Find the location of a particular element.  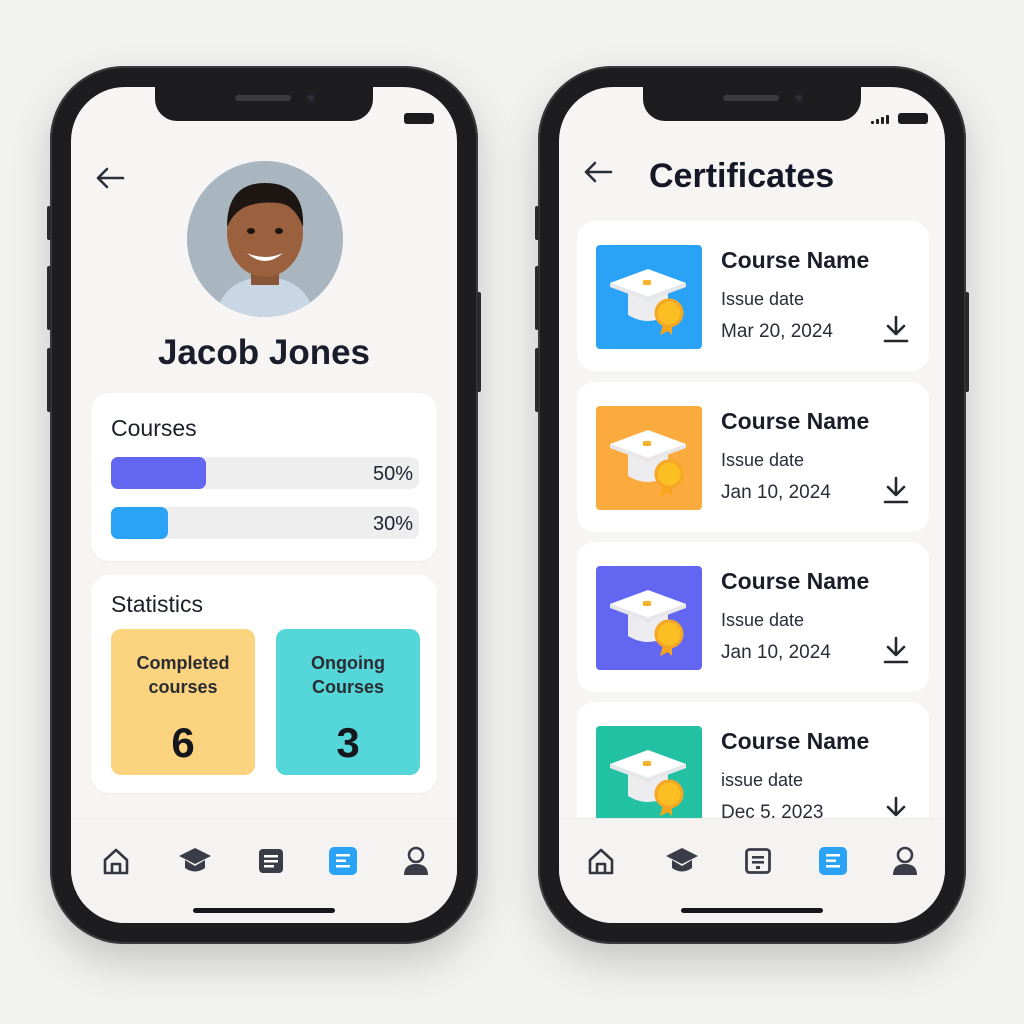

ongoing-courses-tile: Ongoing Courses 3 is located at coordinates (348, 702).